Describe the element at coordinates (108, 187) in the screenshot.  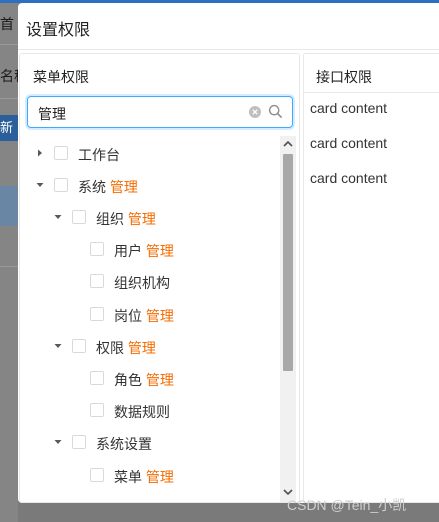
I see `tree-node-label: 系统 管理` at that location.